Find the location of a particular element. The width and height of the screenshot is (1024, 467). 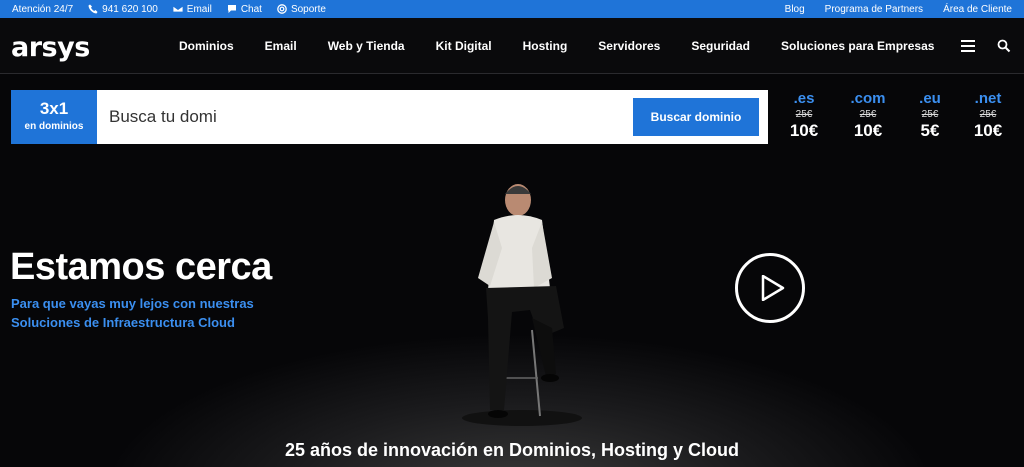

promo-badge: 3x1 en dominios is located at coordinates (54, 117).